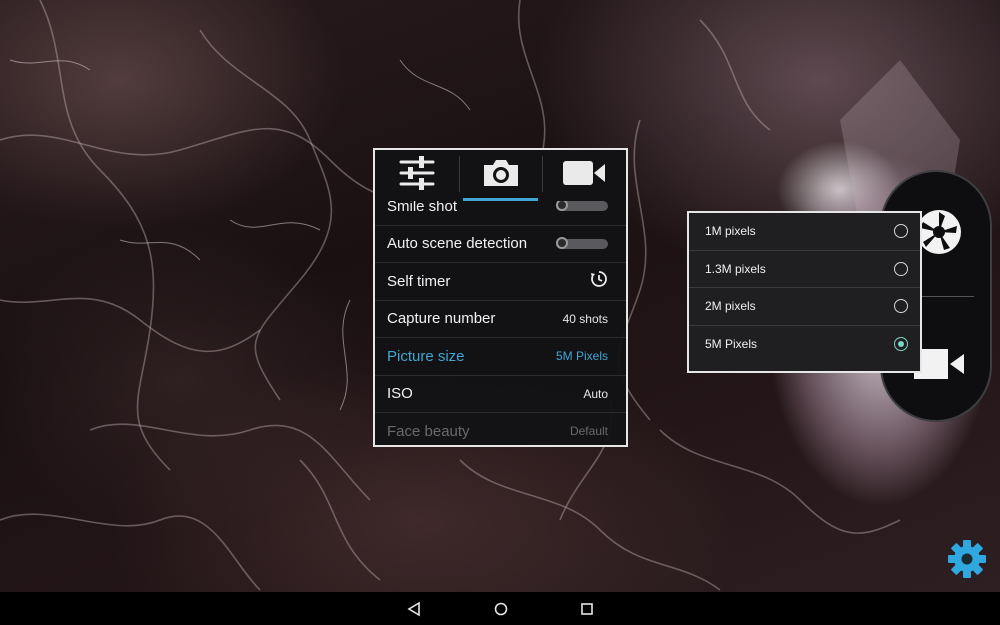 The height and width of the screenshot is (625, 1000). What do you see at coordinates (582, 205) in the screenshot?
I see `smile-shot-toggle` at bounding box center [582, 205].